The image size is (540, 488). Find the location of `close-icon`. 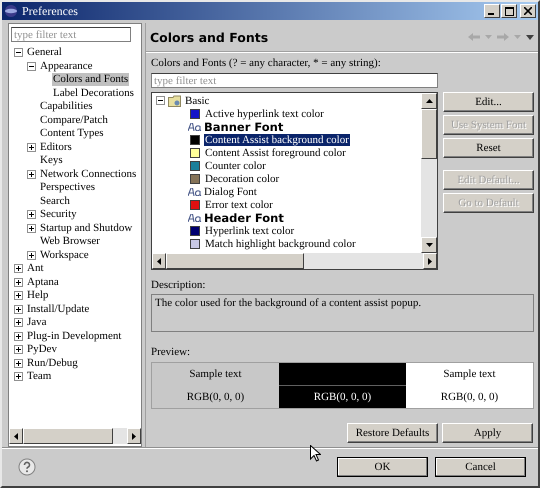

close-icon is located at coordinates (528, 11).